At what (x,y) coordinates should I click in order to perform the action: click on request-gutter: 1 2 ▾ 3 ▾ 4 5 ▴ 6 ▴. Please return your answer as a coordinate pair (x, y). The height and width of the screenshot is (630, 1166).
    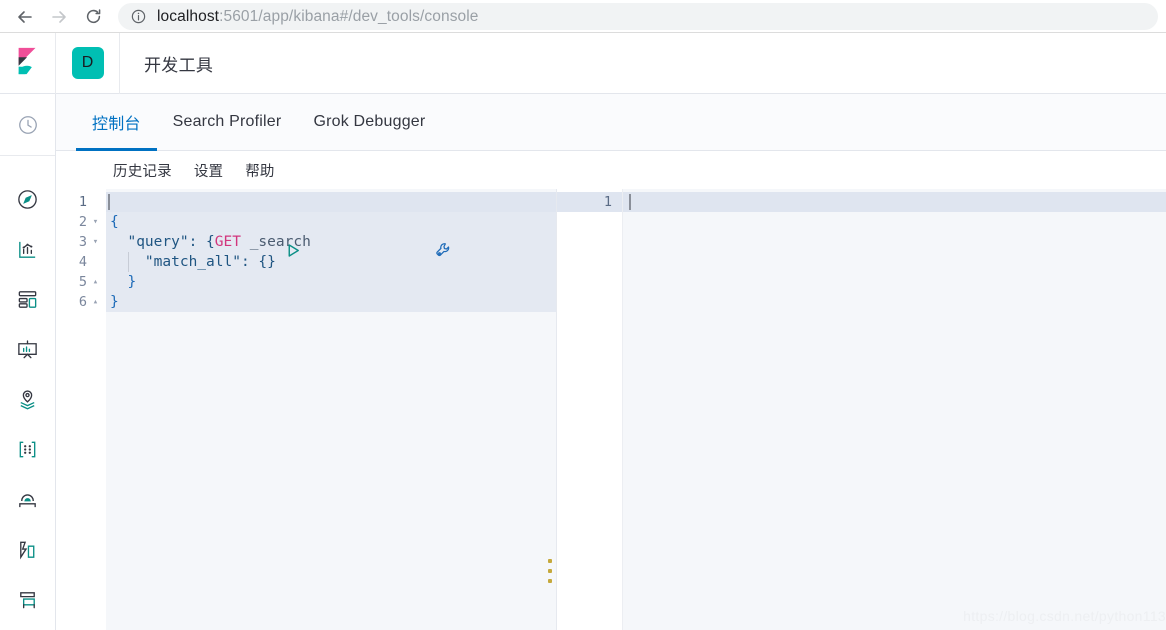
    Looking at the image, I should click on (81, 409).